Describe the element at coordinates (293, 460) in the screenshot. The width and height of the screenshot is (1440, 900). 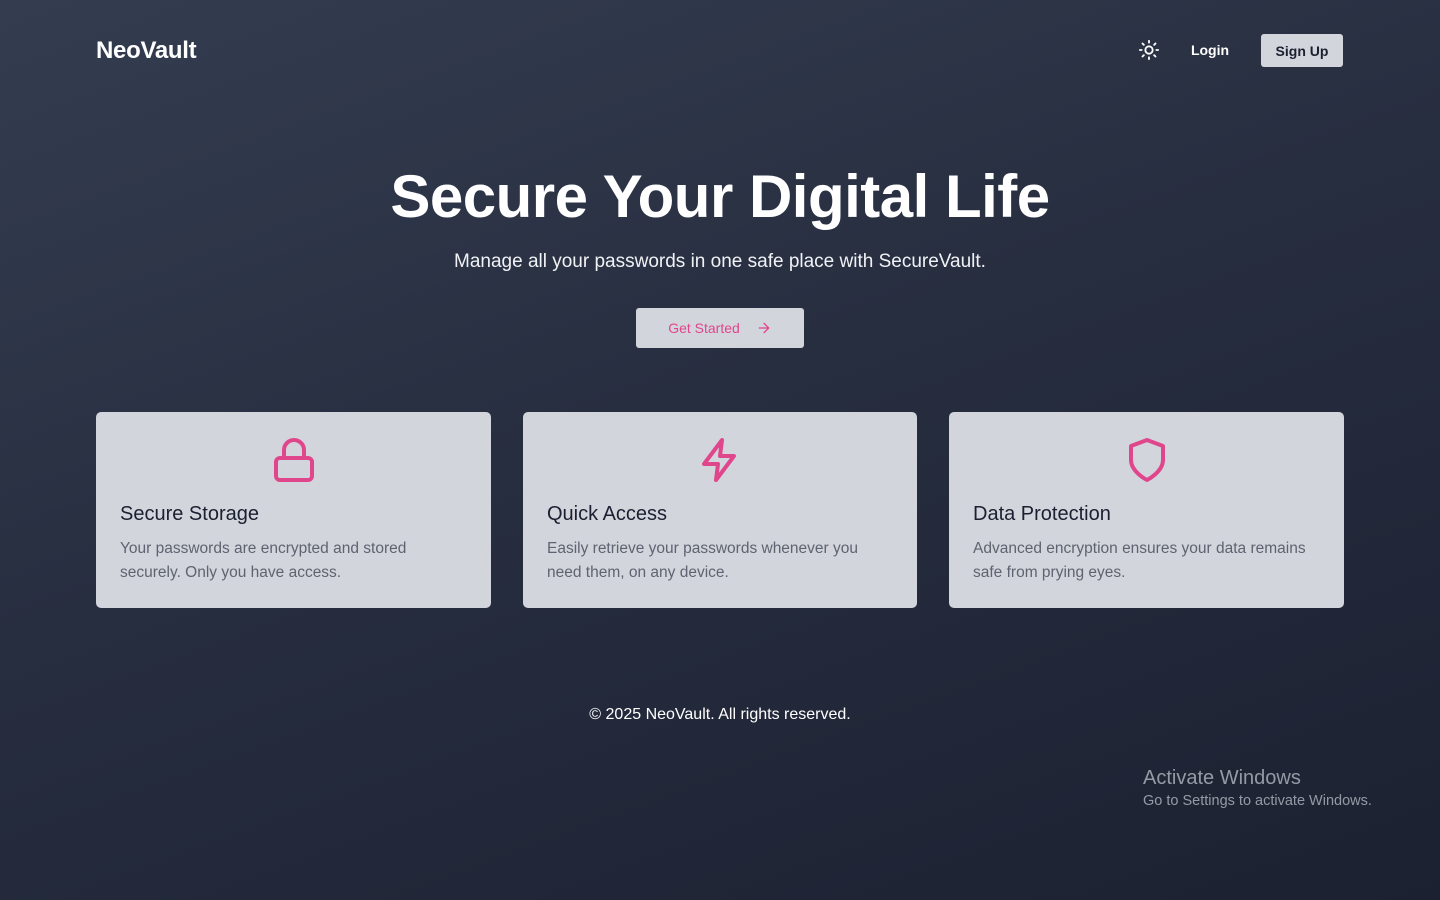
I see `lock-icon` at that location.